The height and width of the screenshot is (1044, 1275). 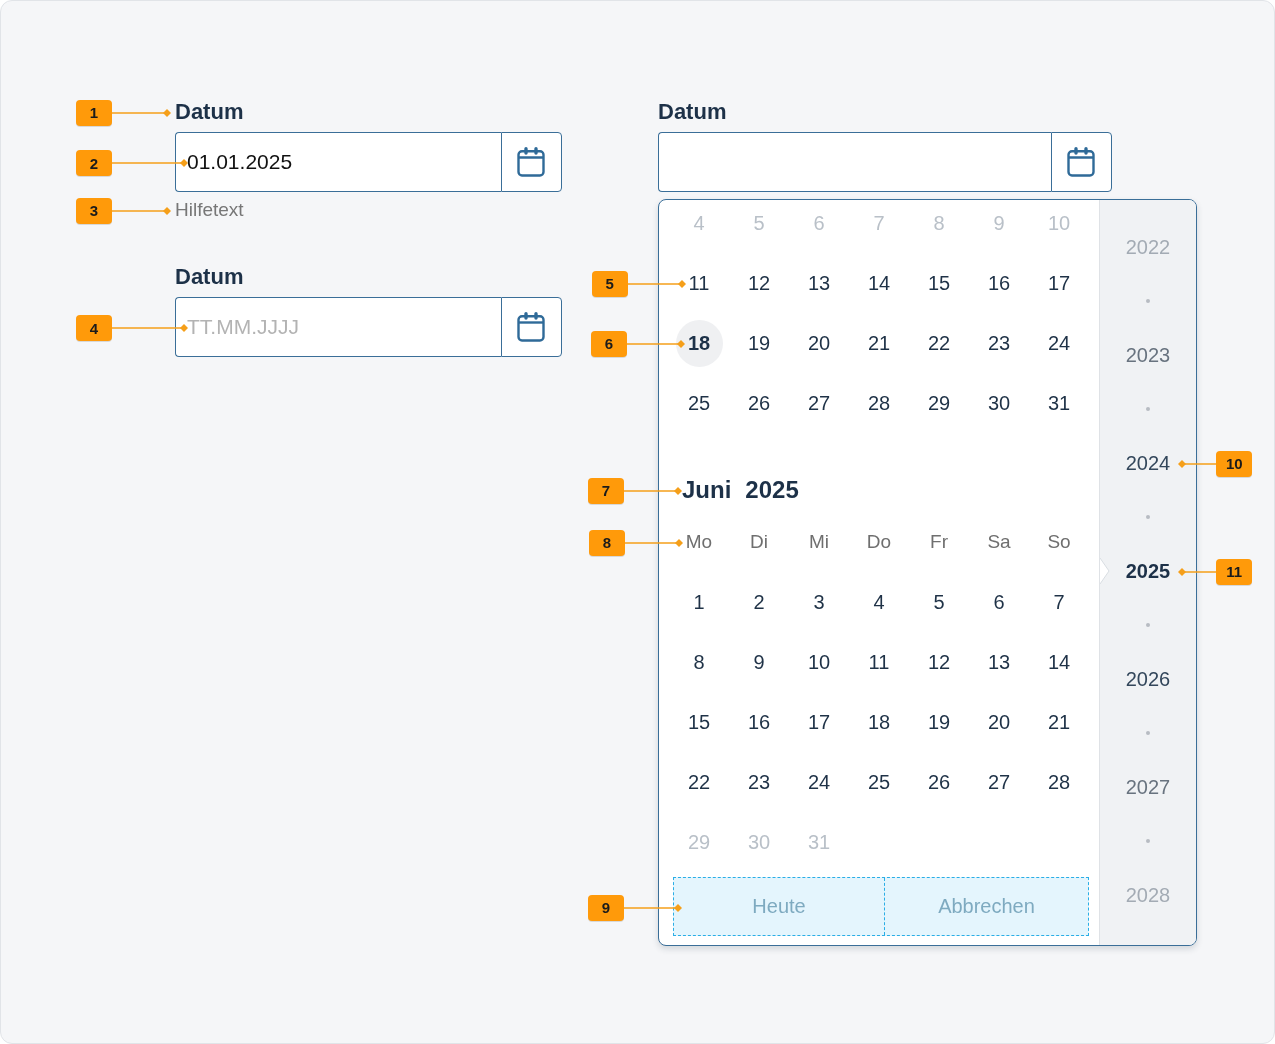 I want to click on day-button: 29, so click(x=939, y=403).